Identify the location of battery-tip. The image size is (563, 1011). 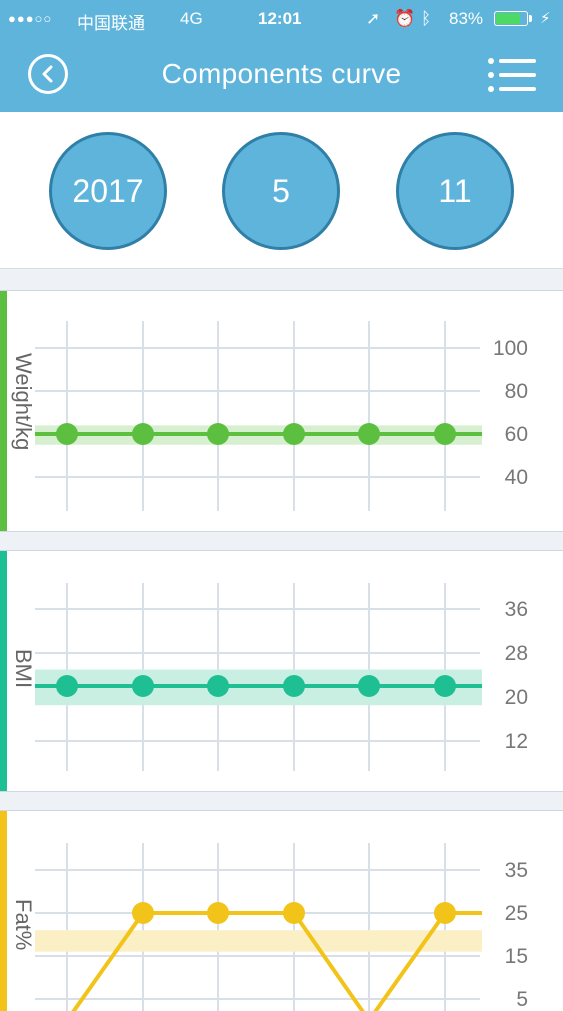
(530, 18).